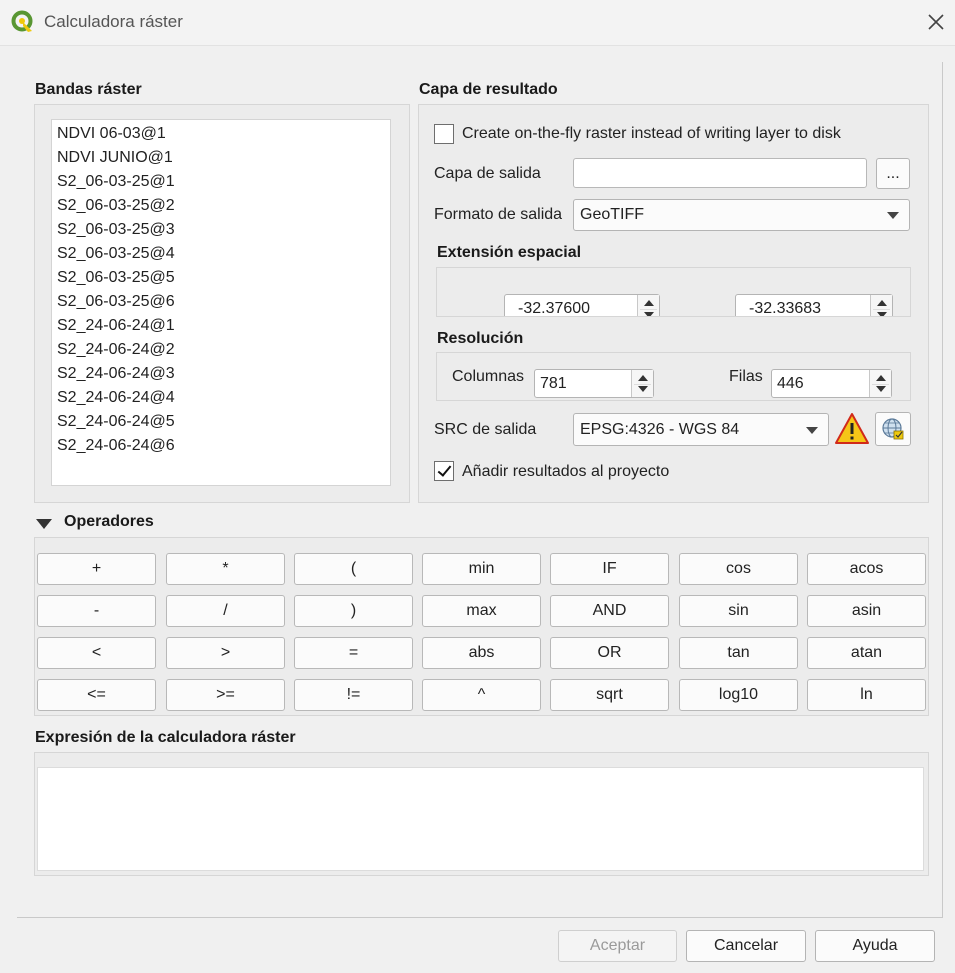 The image size is (955, 973). What do you see at coordinates (480, 819) in the screenshot?
I see `expression-input` at bounding box center [480, 819].